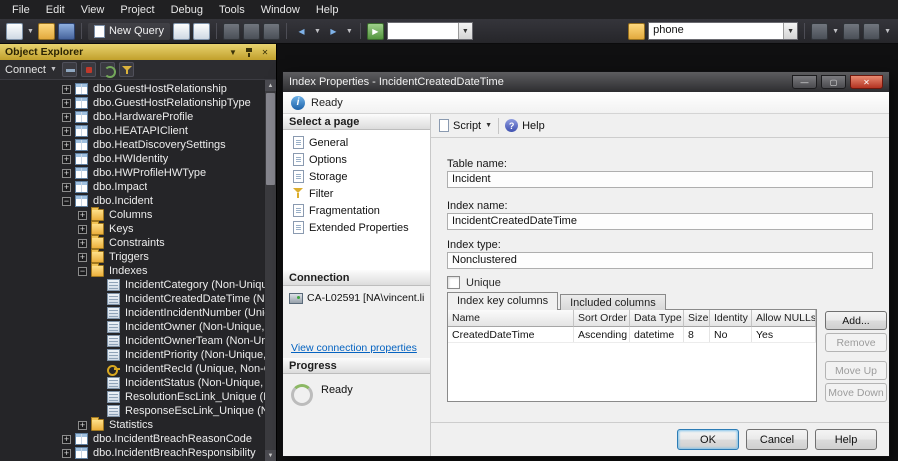 This screenshot has height=461, width=898. What do you see at coordinates (852, 31) in the screenshot?
I see `properties-window-icon` at bounding box center [852, 31].